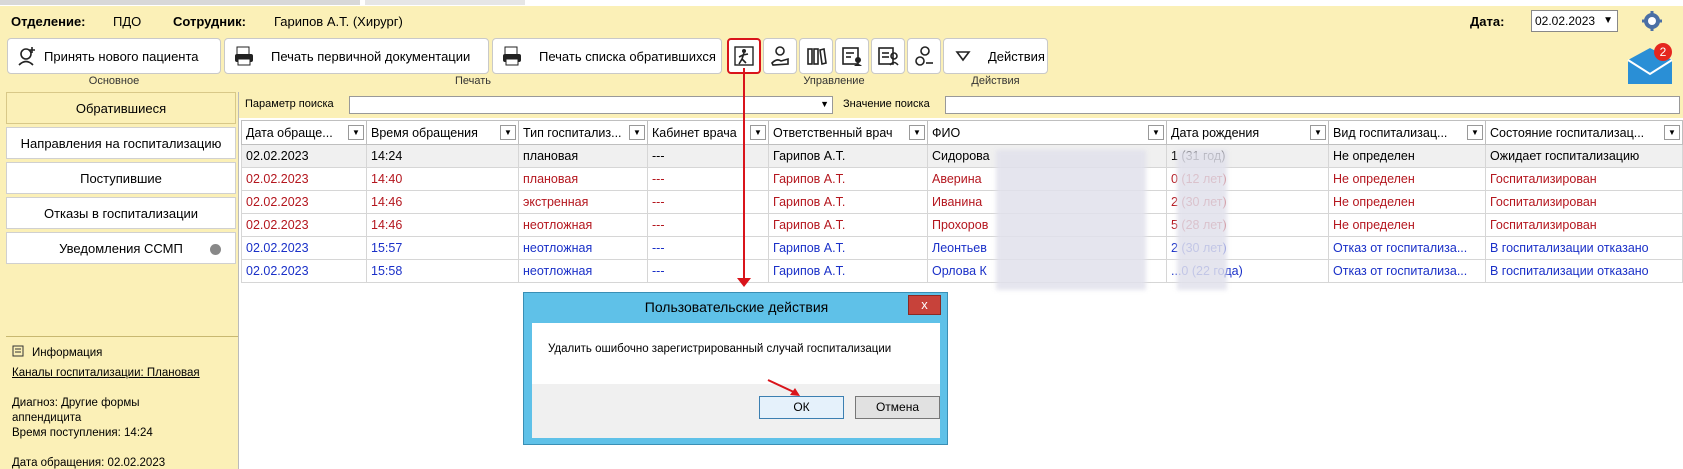 This screenshot has height=469, width=1683. I want to click on new-patient-button: Принять нового пациента, so click(114, 56).